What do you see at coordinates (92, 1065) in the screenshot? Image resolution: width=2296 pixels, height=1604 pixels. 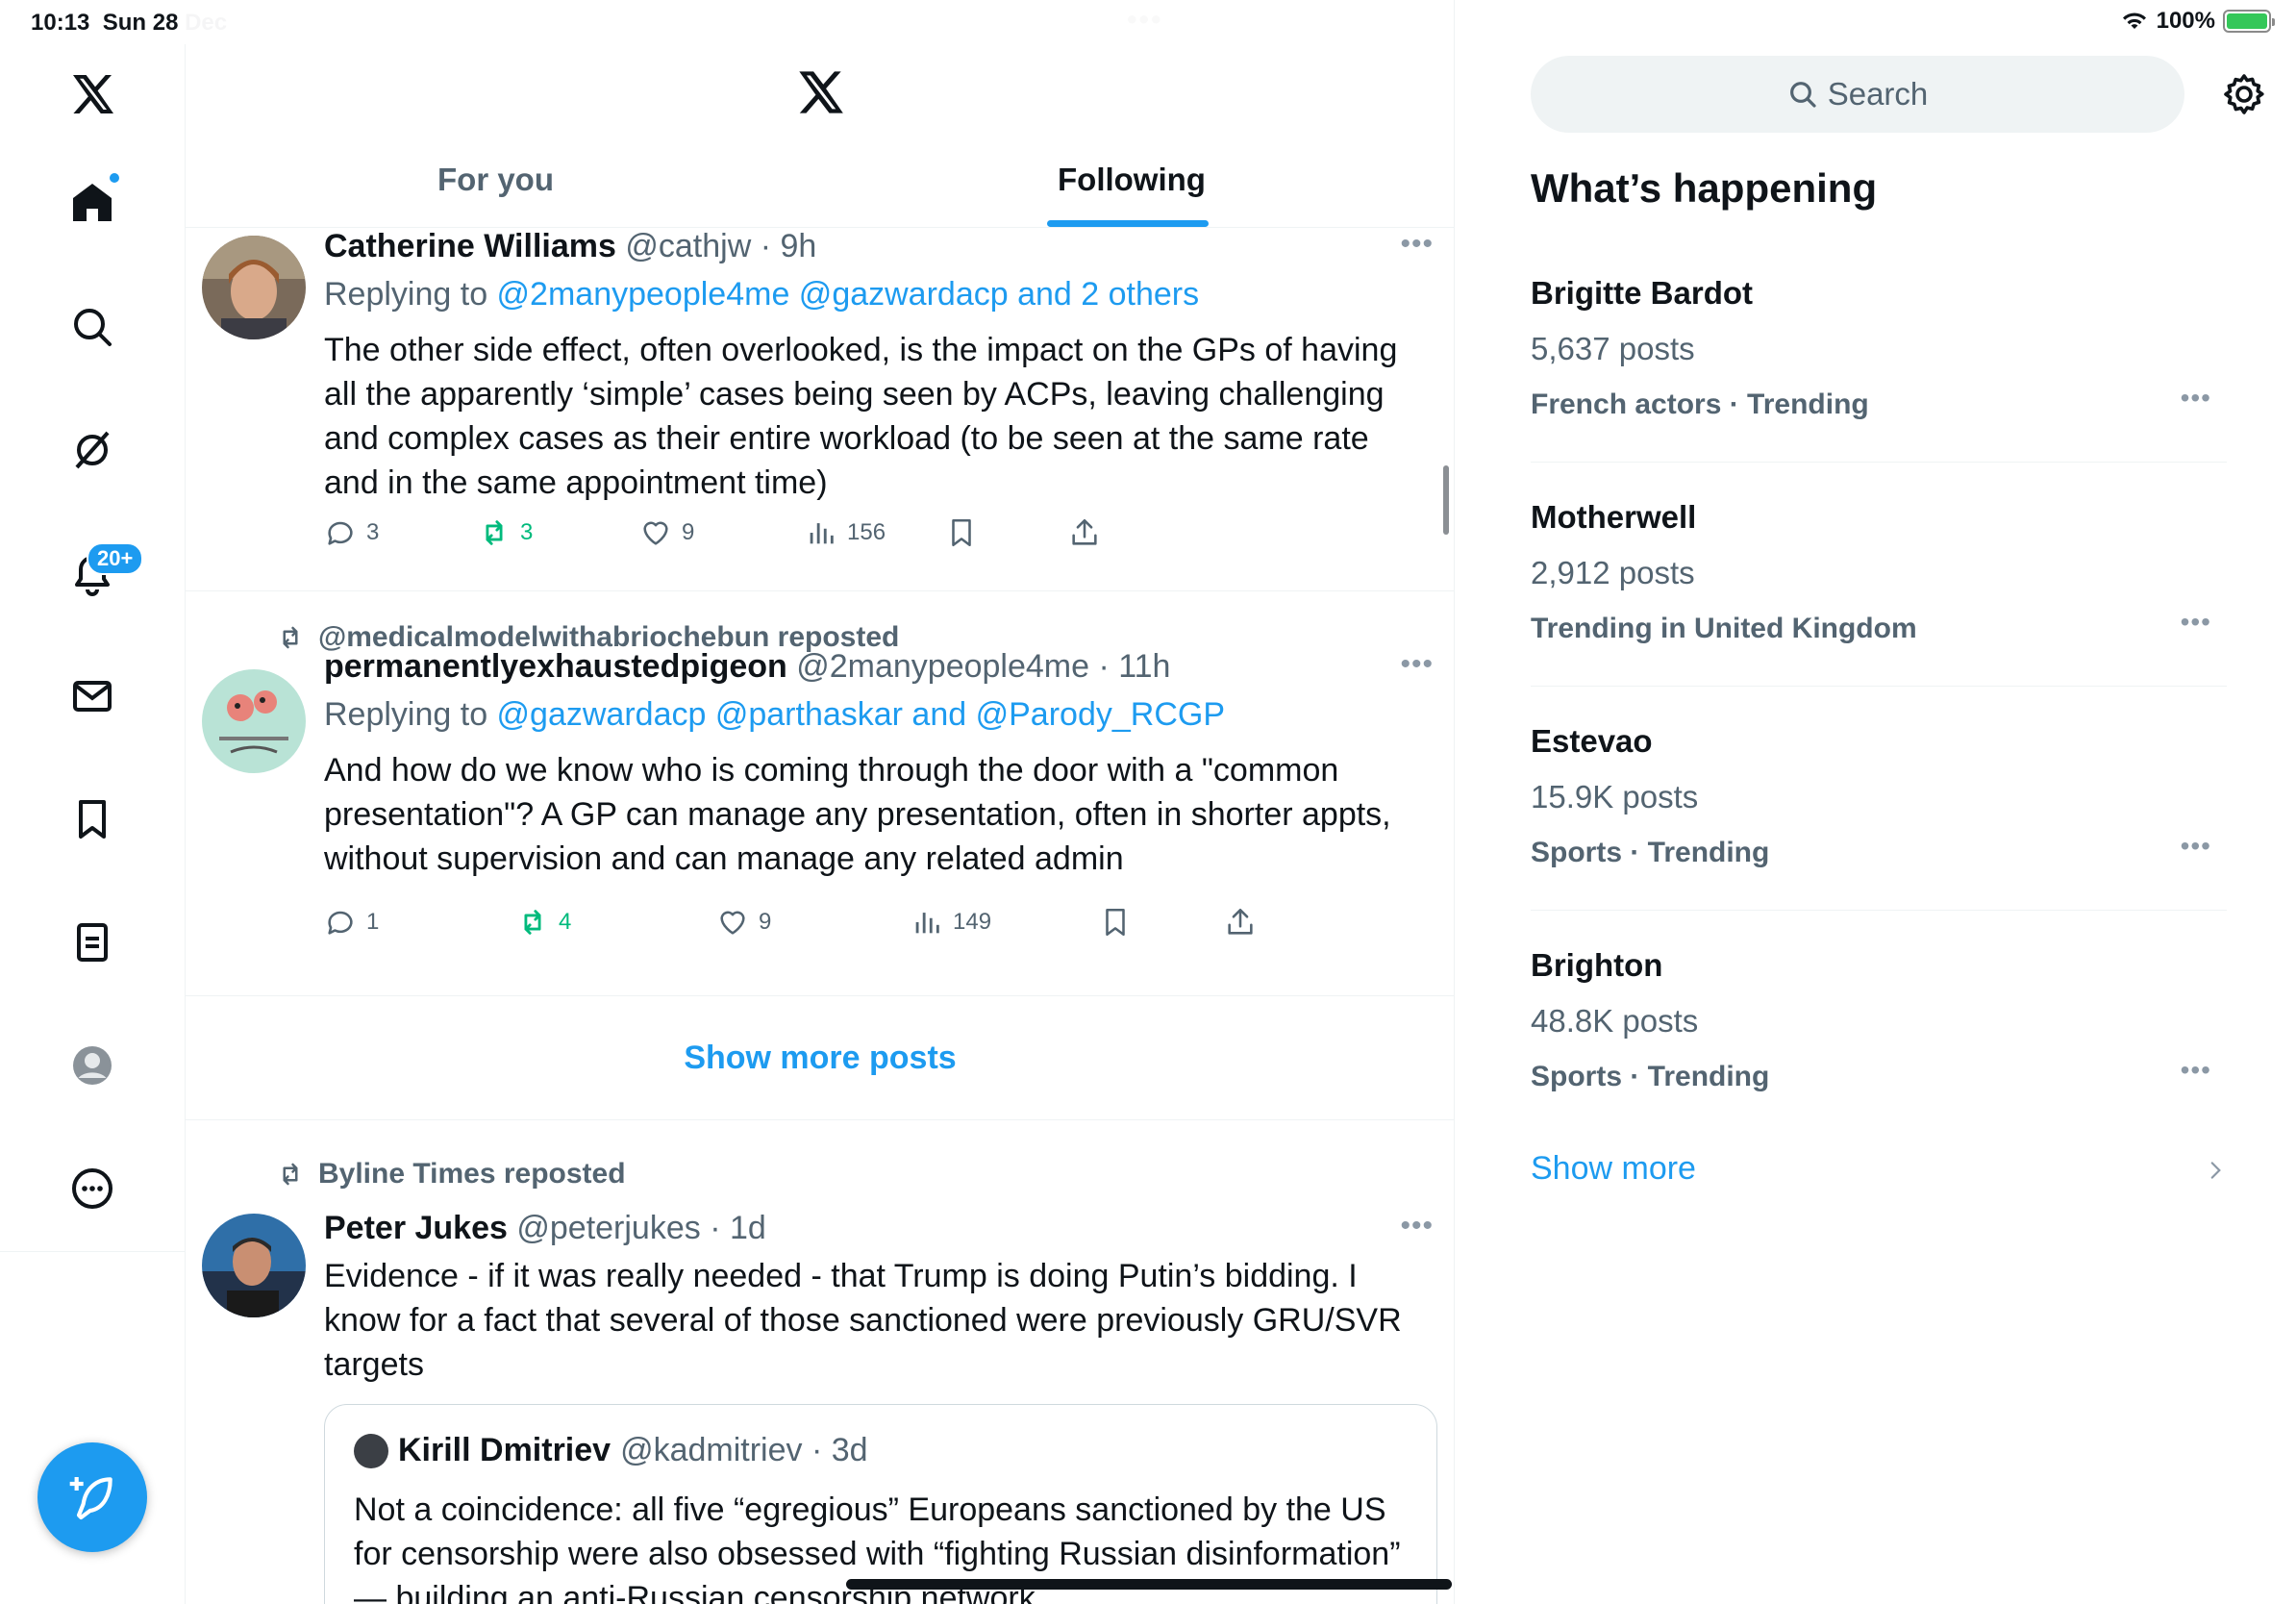 I see `profile-avatar-icon` at bounding box center [92, 1065].